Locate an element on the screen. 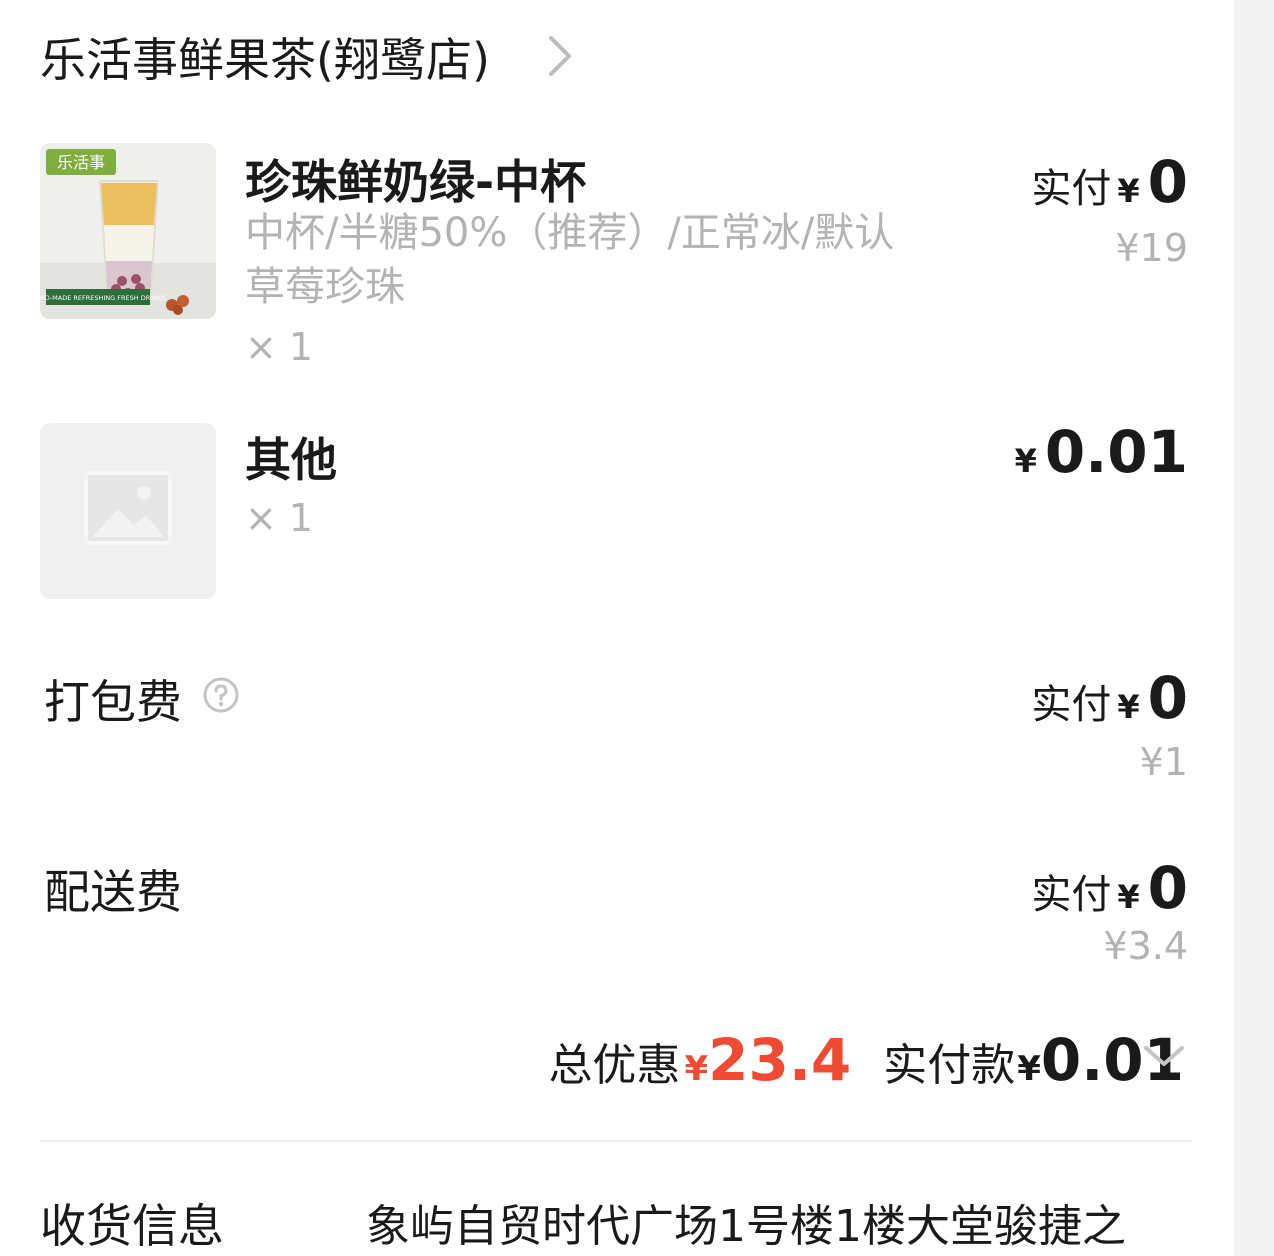 This screenshot has height=1256, width=1274. scroll-gutter is located at coordinates (1254, 628).